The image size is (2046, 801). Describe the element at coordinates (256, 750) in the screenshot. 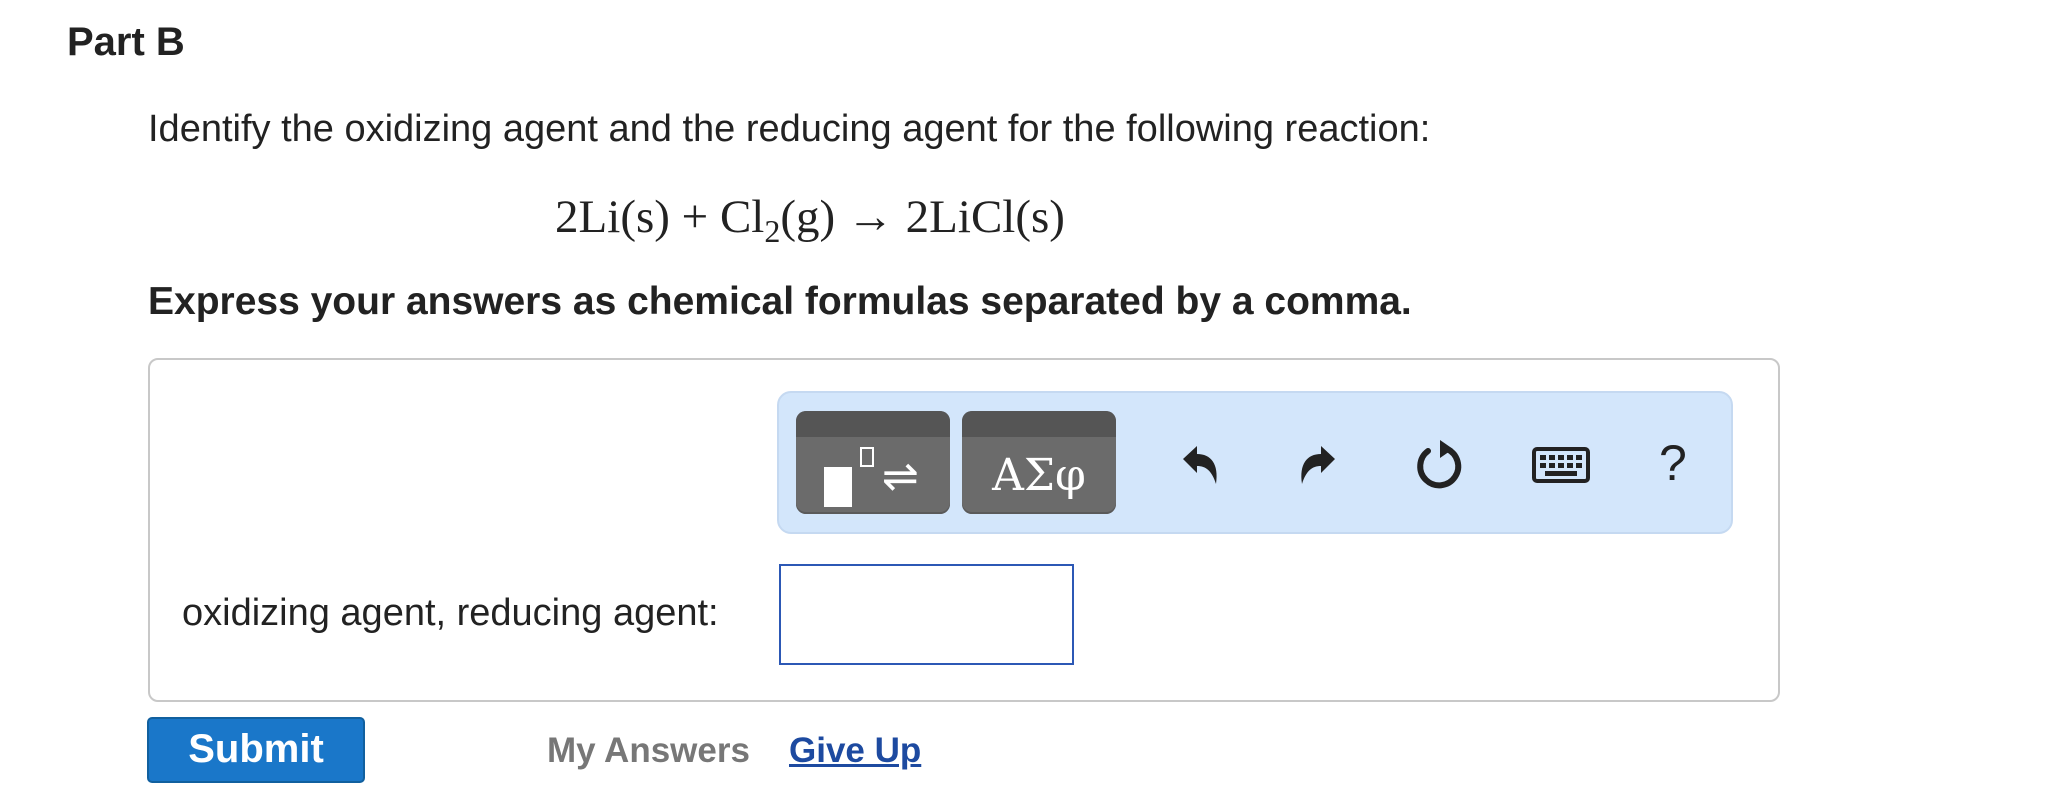

I see `submit-button: Submit` at that location.